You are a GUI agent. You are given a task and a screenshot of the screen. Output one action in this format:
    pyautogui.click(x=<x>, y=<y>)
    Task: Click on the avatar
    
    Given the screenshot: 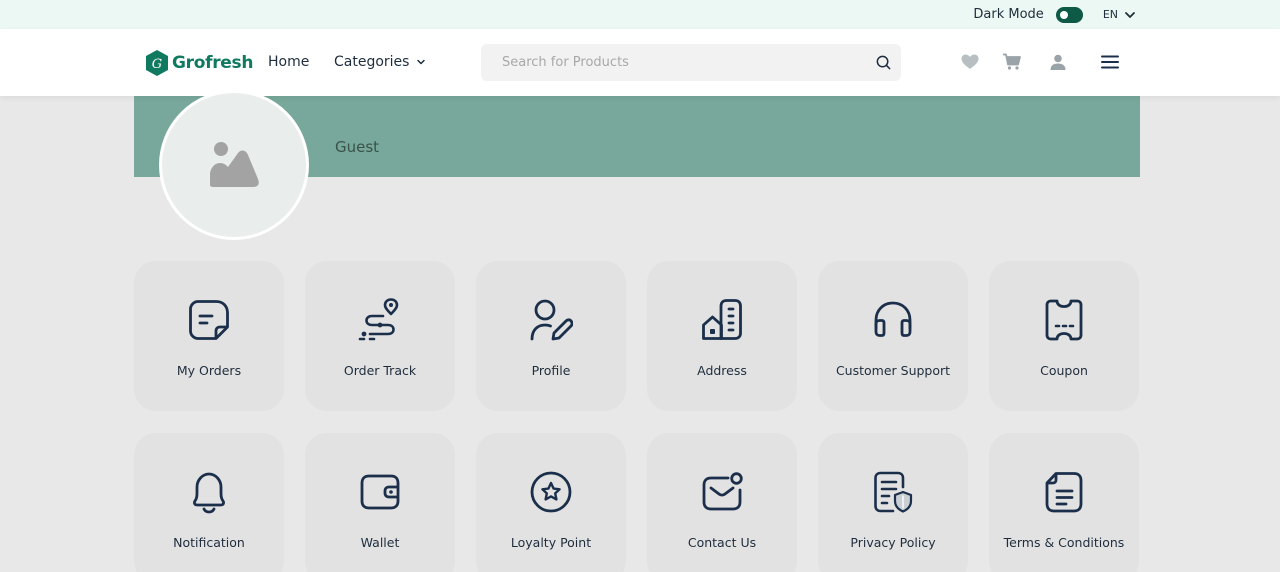 What is the action you would take?
    pyautogui.click(x=234, y=165)
    